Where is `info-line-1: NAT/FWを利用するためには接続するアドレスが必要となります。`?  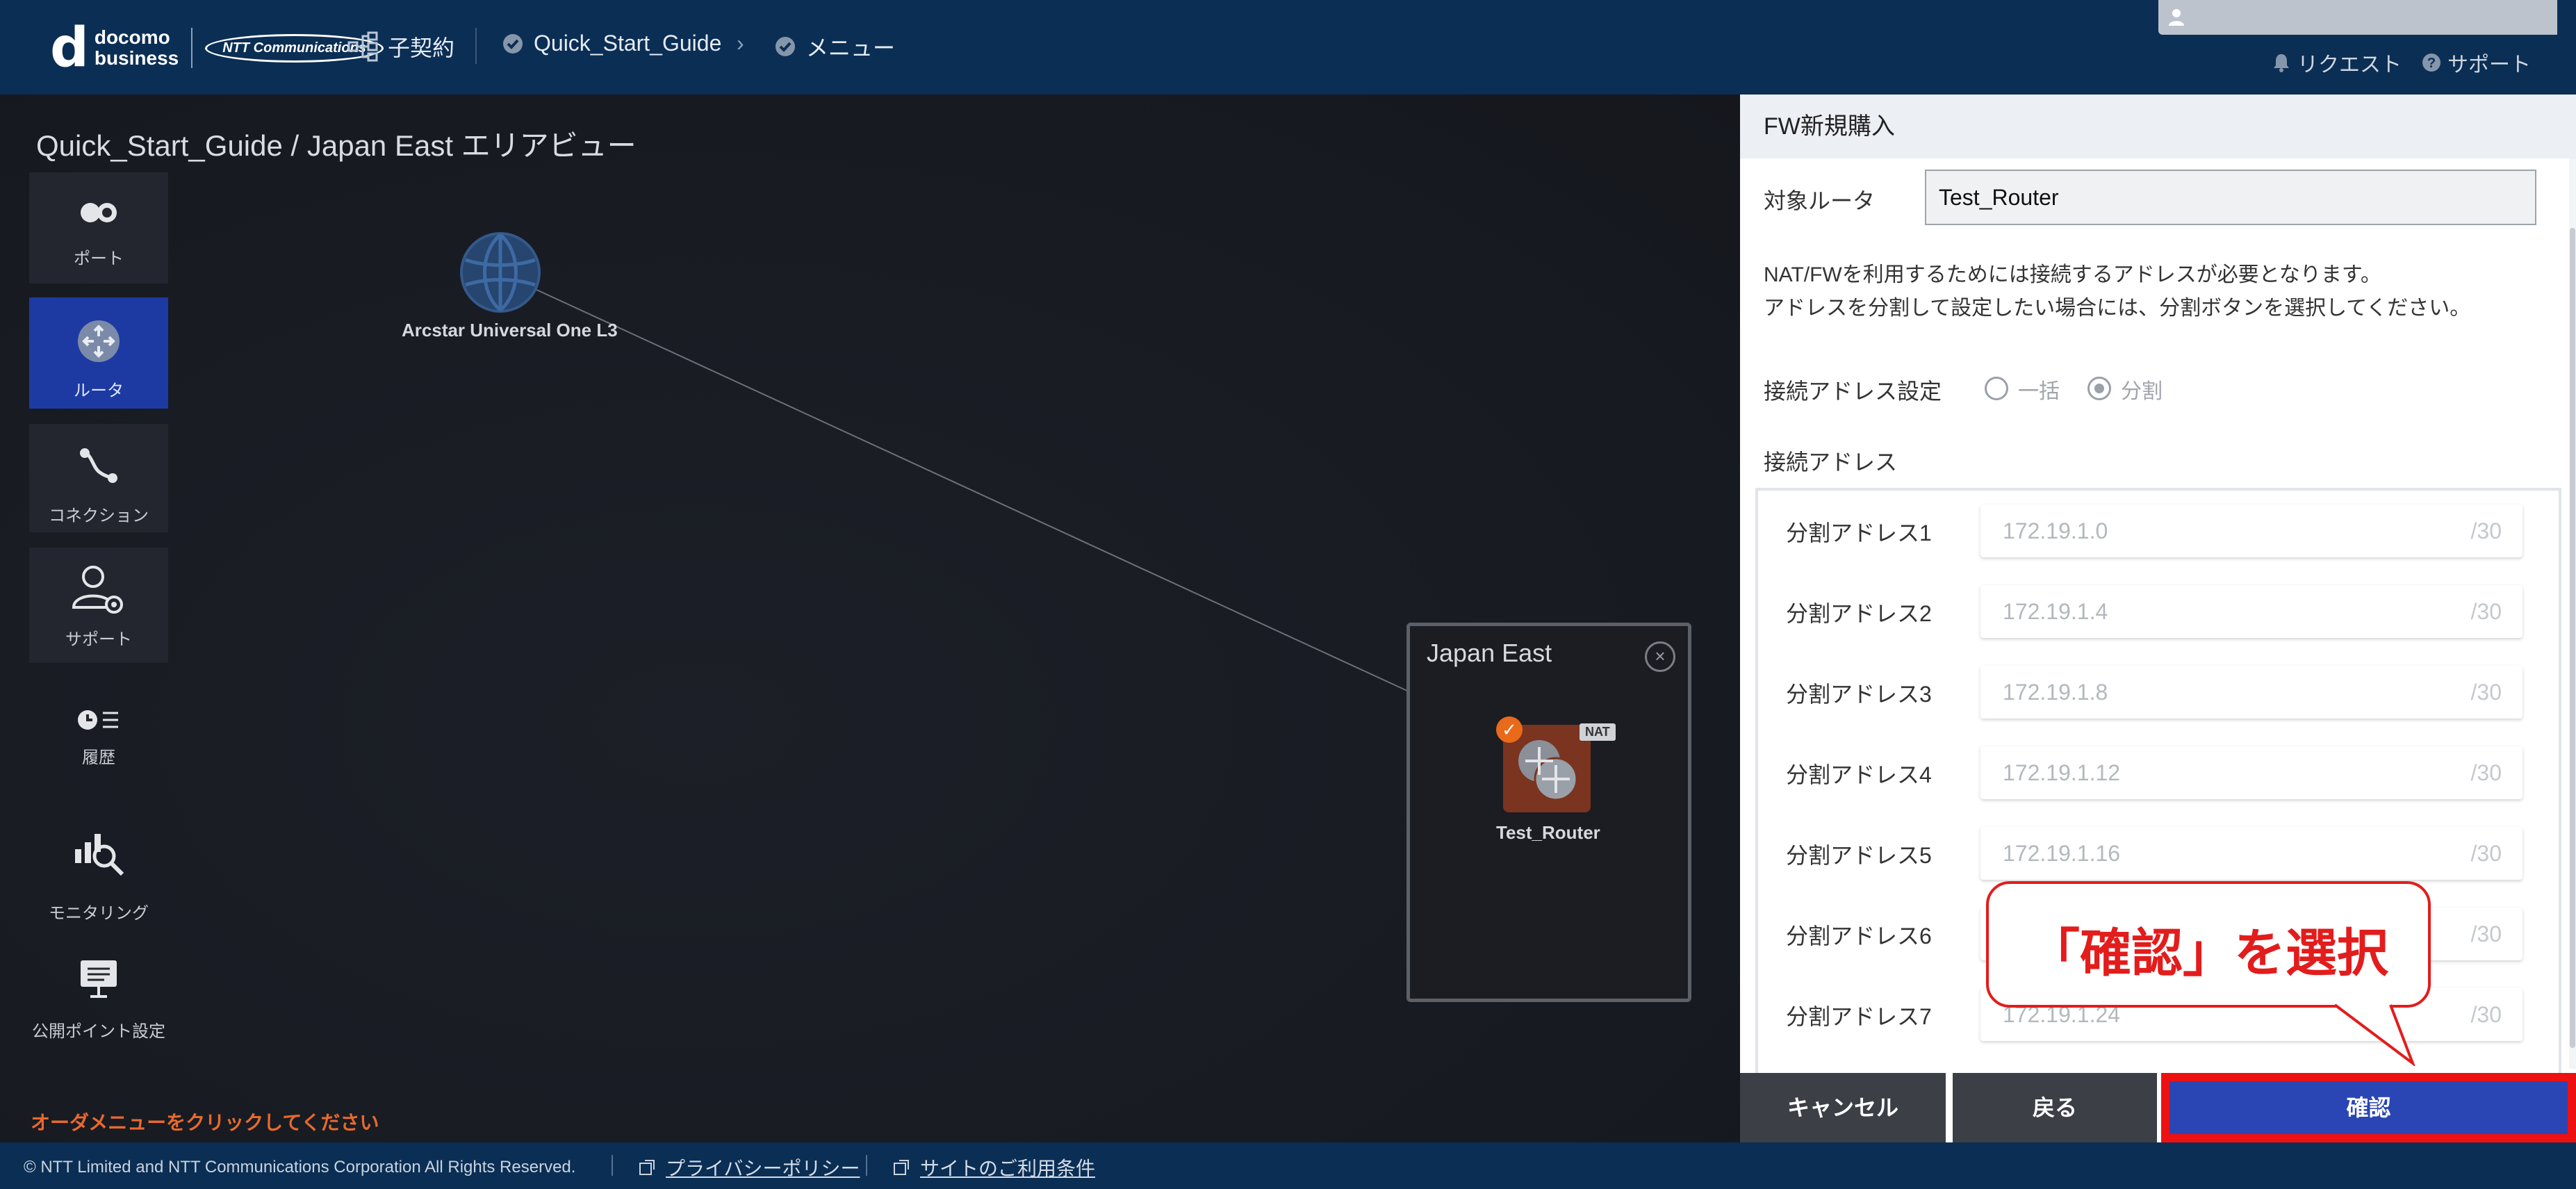
info-line-1: NAT/FWを利用するためには接続するアドレスが必要となります。 is located at coordinates (2072, 274).